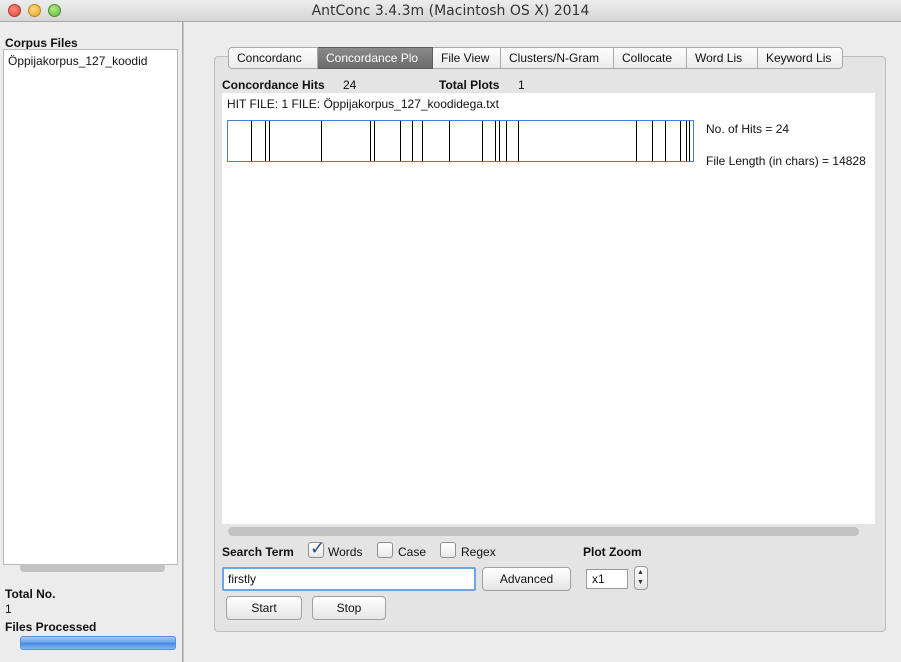  Describe the element at coordinates (51, 627) in the screenshot. I see `files-processed-label: Files Processed` at that location.